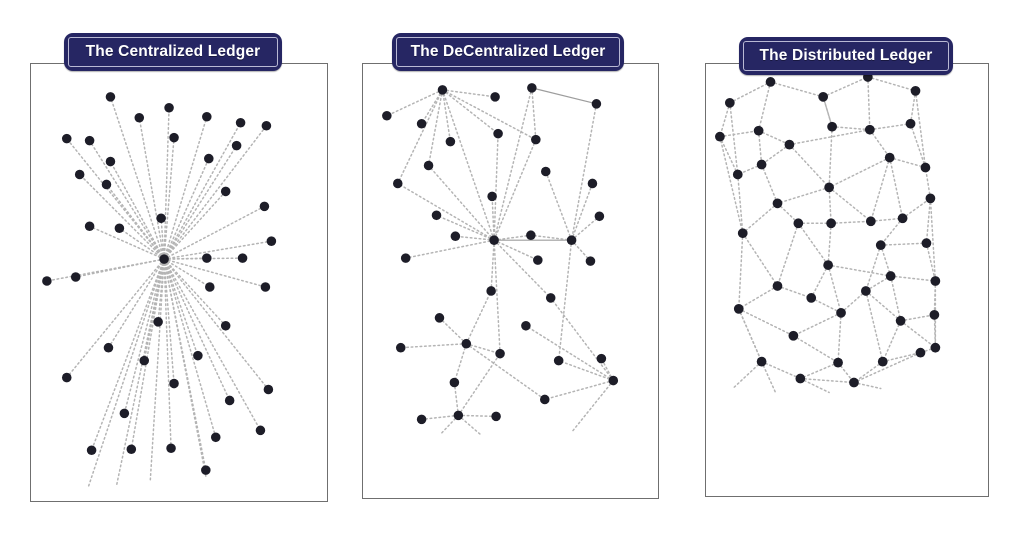 The height and width of the screenshot is (541, 1024). I want to click on badge-decentralized-ledger: The DeCentralized Ledger, so click(508, 52).